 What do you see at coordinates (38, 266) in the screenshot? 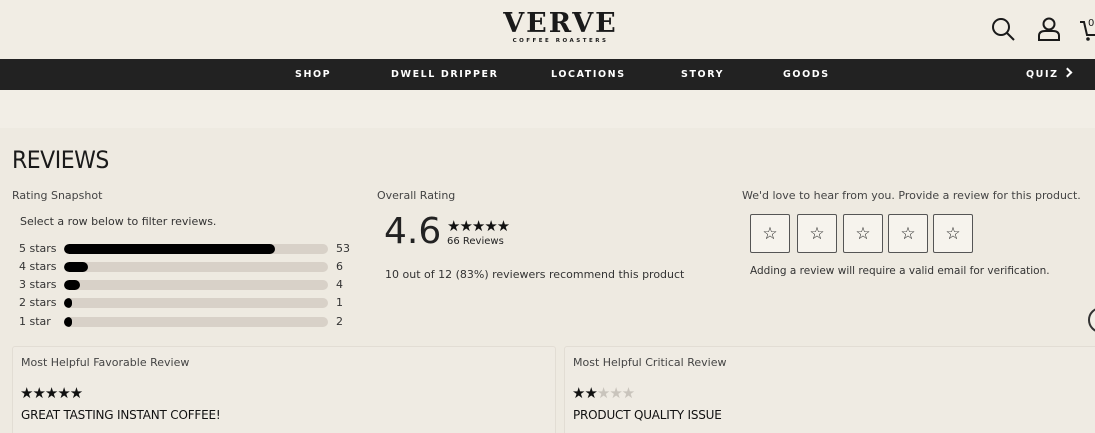
I see `histogram-row-label: 4 stars` at bounding box center [38, 266].